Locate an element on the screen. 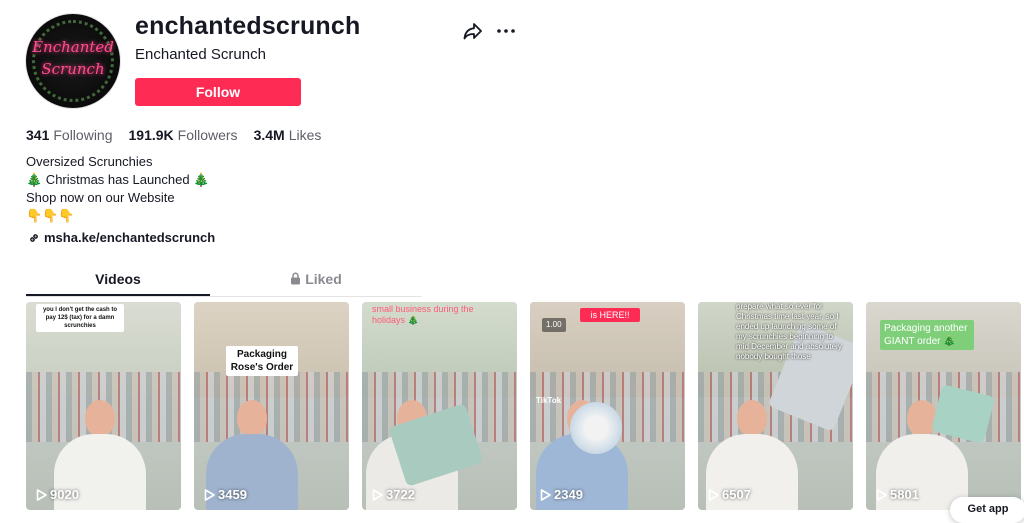  profile-link: msha.ke/enchantedscrunch is located at coordinates (121, 237).